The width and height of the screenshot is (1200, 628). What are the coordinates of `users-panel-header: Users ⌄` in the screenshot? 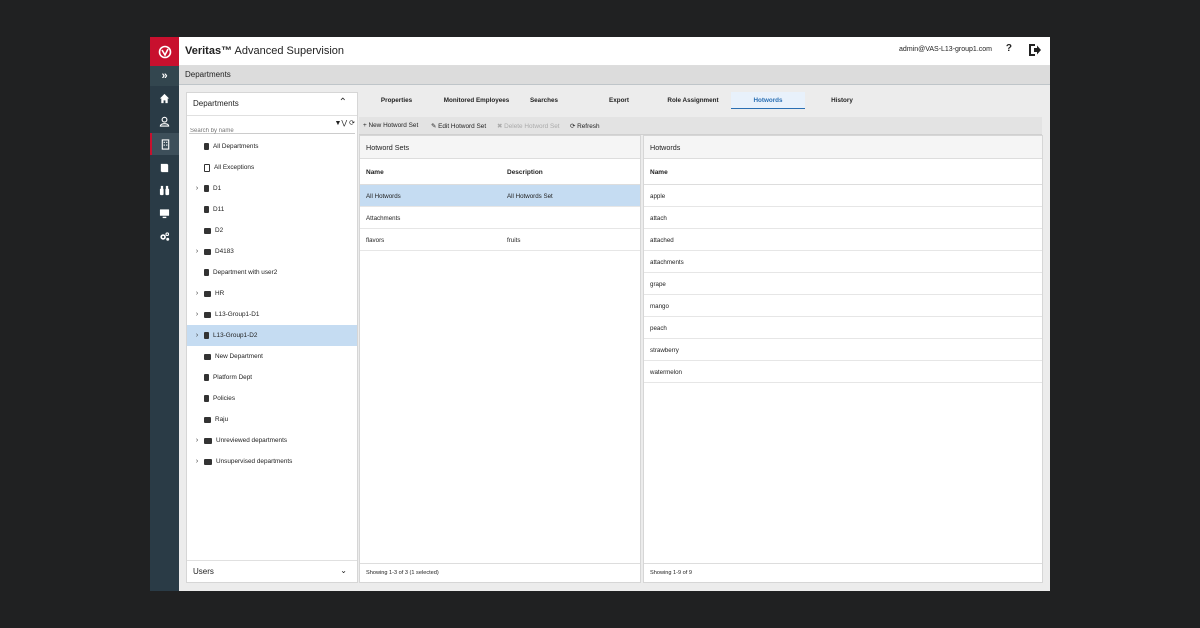 It's located at (272, 571).